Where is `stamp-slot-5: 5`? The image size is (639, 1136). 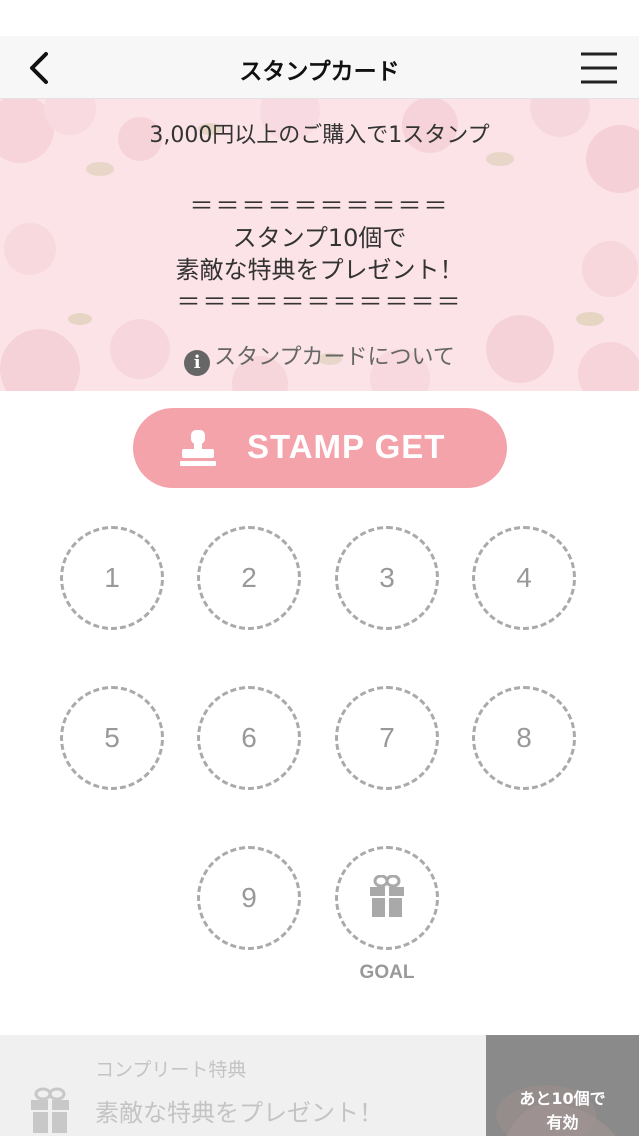 stamp-slot-5: 5 is located at coordinates (112, 738).